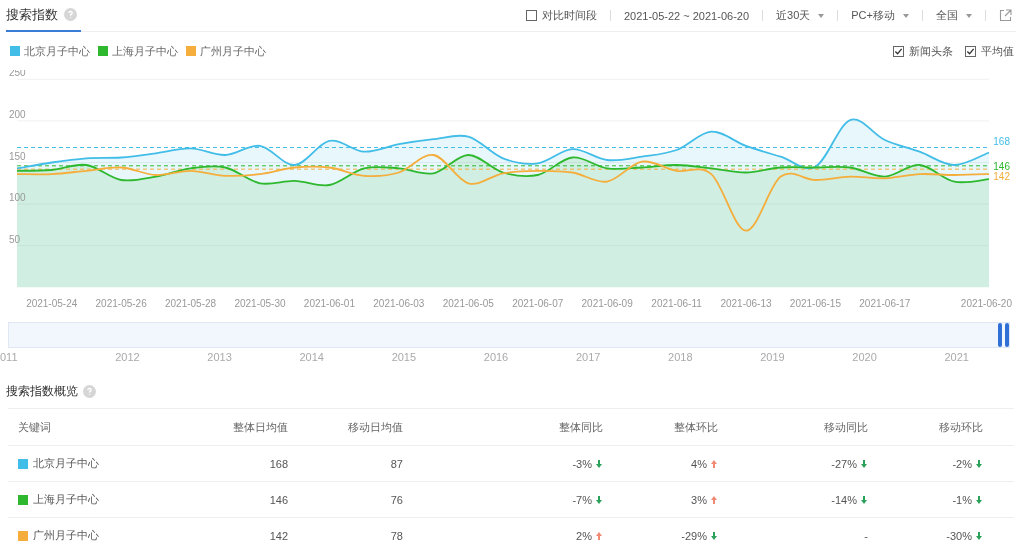 This screenshot has width=1024, height=550. I want to click on year-label: 2017, so click(588, 358).